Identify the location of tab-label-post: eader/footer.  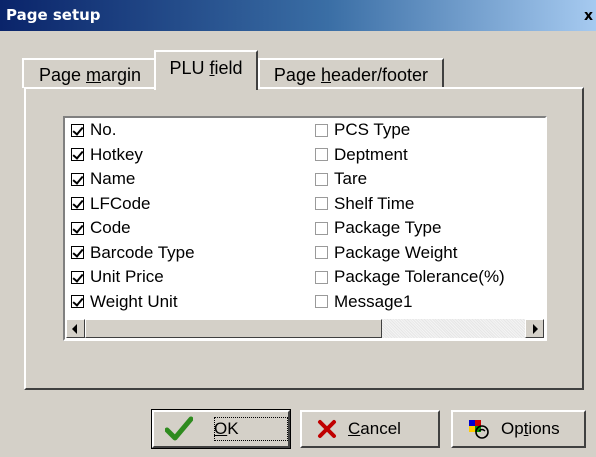
(379, 75).